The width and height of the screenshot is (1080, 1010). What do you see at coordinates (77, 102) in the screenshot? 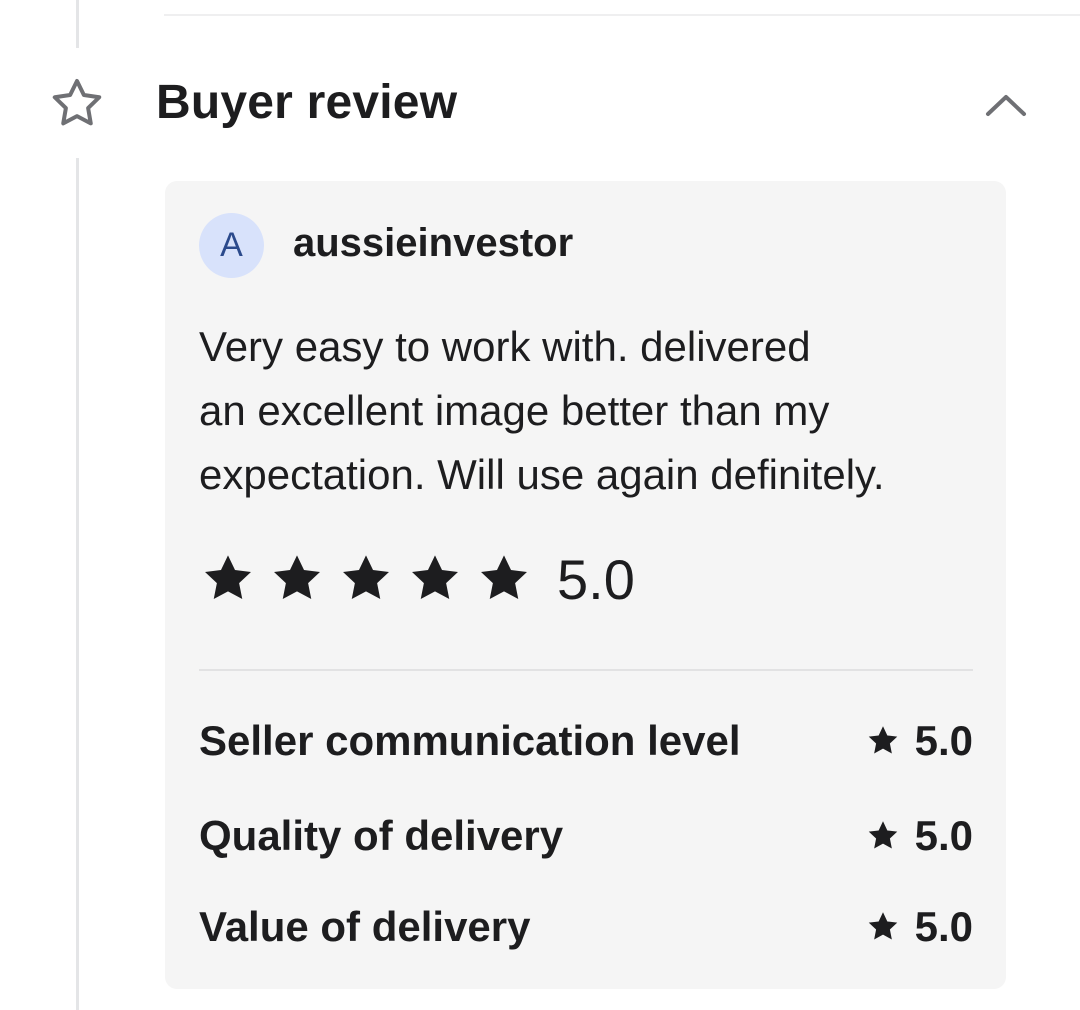
I see `star-outline-icon` at bounding box center [77, 102].